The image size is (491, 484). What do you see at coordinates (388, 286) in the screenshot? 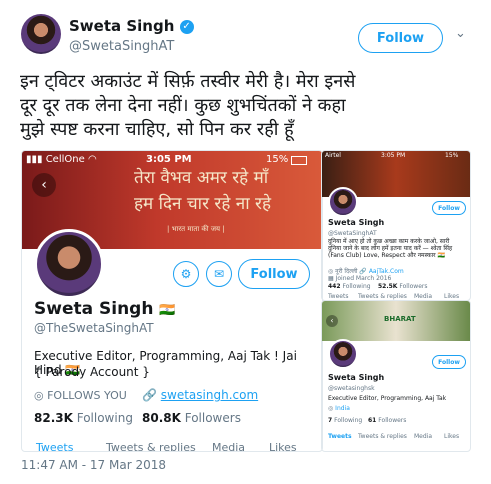
I see `followers-count: 52.5K` at bounding box center [388, 286].